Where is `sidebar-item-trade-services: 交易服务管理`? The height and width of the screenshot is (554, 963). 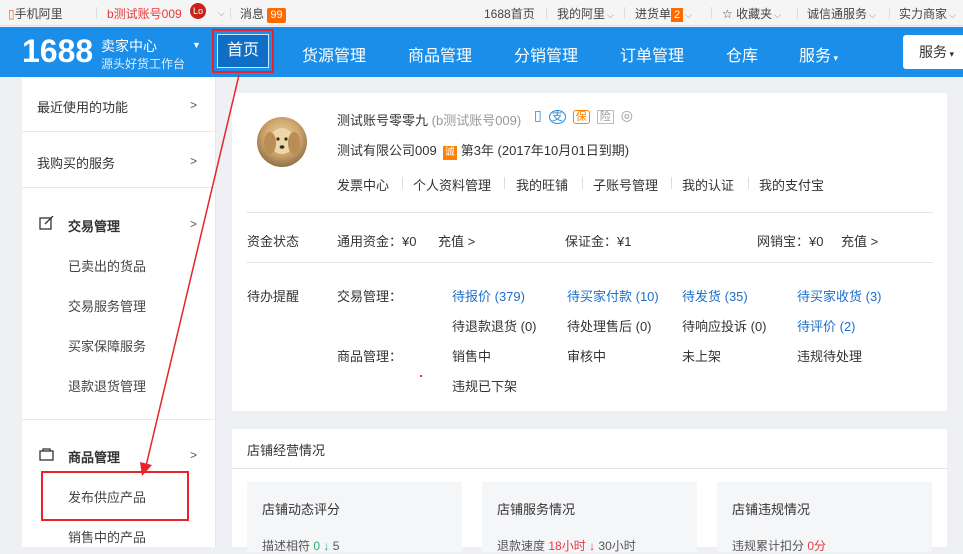 sidebar-item-trade-services: 交易服务管理 is located at coordinates (107, 305).